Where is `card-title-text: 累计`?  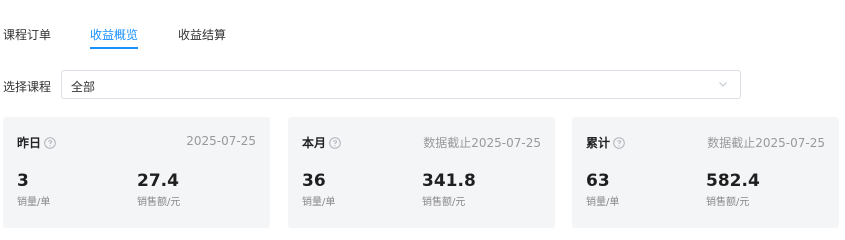 card-title-text: 累计 is located at coordinates (598, 143).